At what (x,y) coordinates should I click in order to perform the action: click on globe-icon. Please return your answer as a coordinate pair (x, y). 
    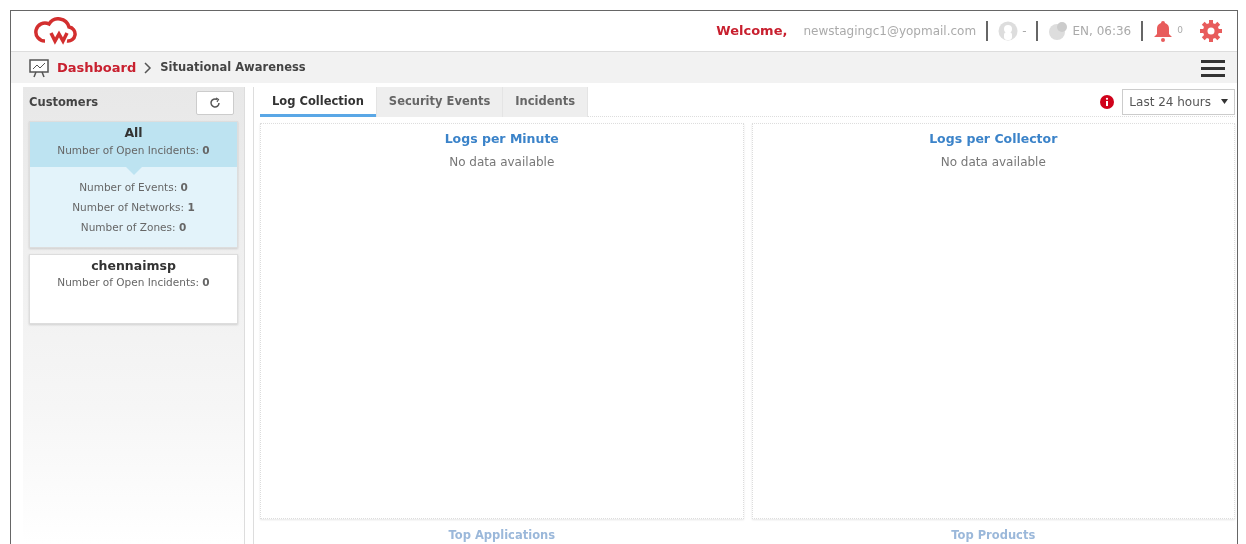
    Looking at the image, I should click on (1058, 31).